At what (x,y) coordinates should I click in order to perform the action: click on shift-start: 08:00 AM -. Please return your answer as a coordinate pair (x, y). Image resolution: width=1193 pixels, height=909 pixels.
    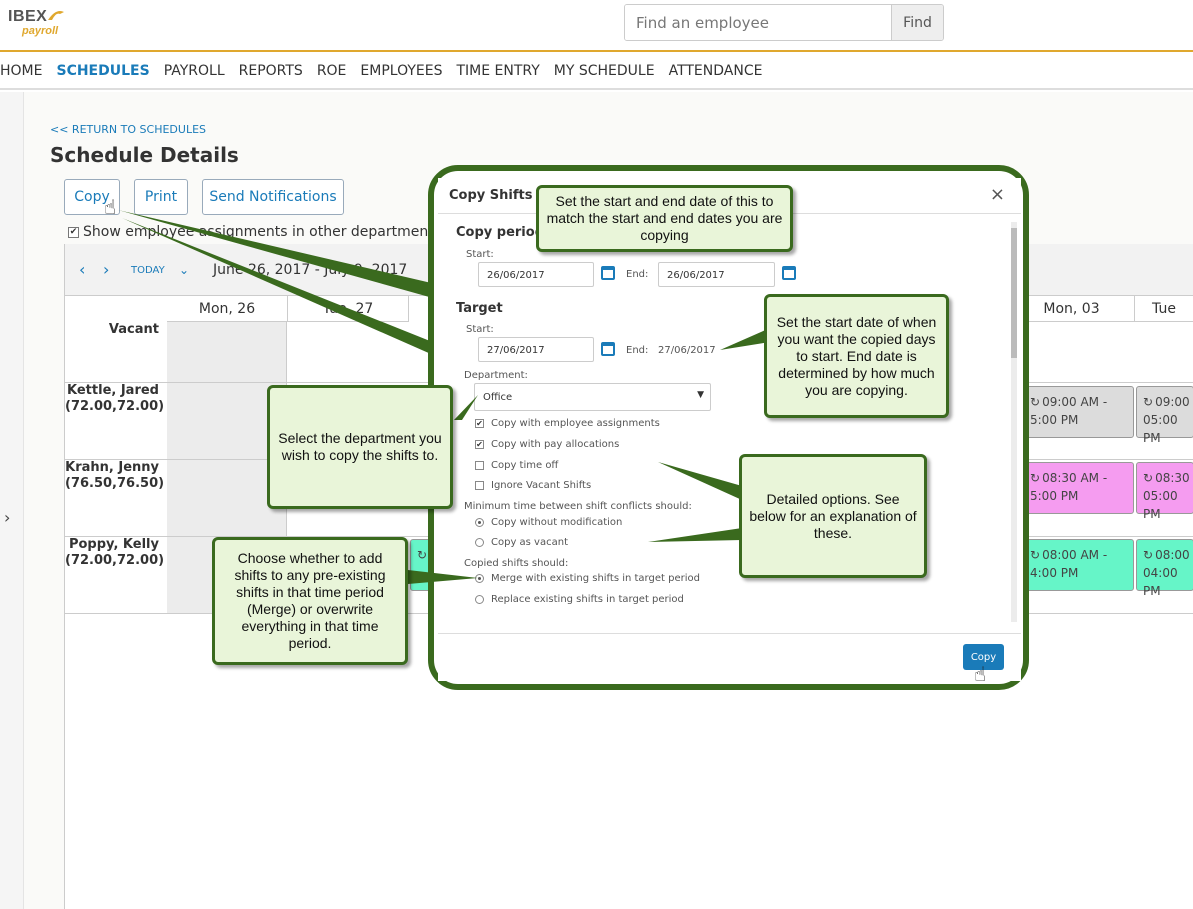
    Looking at the image, I should click on (1075, 555).